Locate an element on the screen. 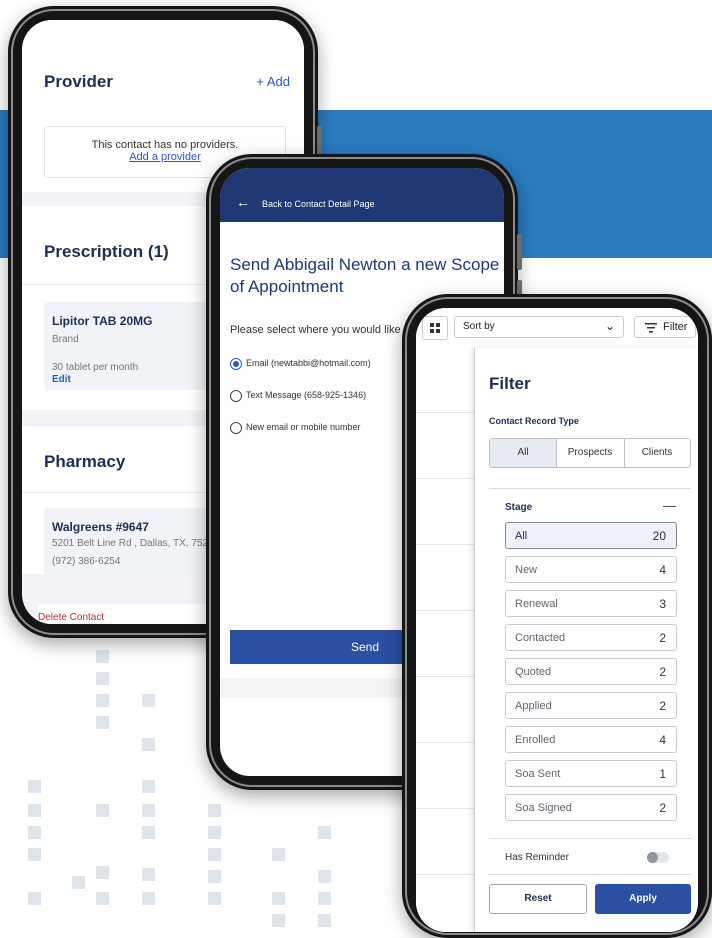 This screenshot has width=712, height=938. back-arrow-icon: ← is located at coordinates (243, 202).